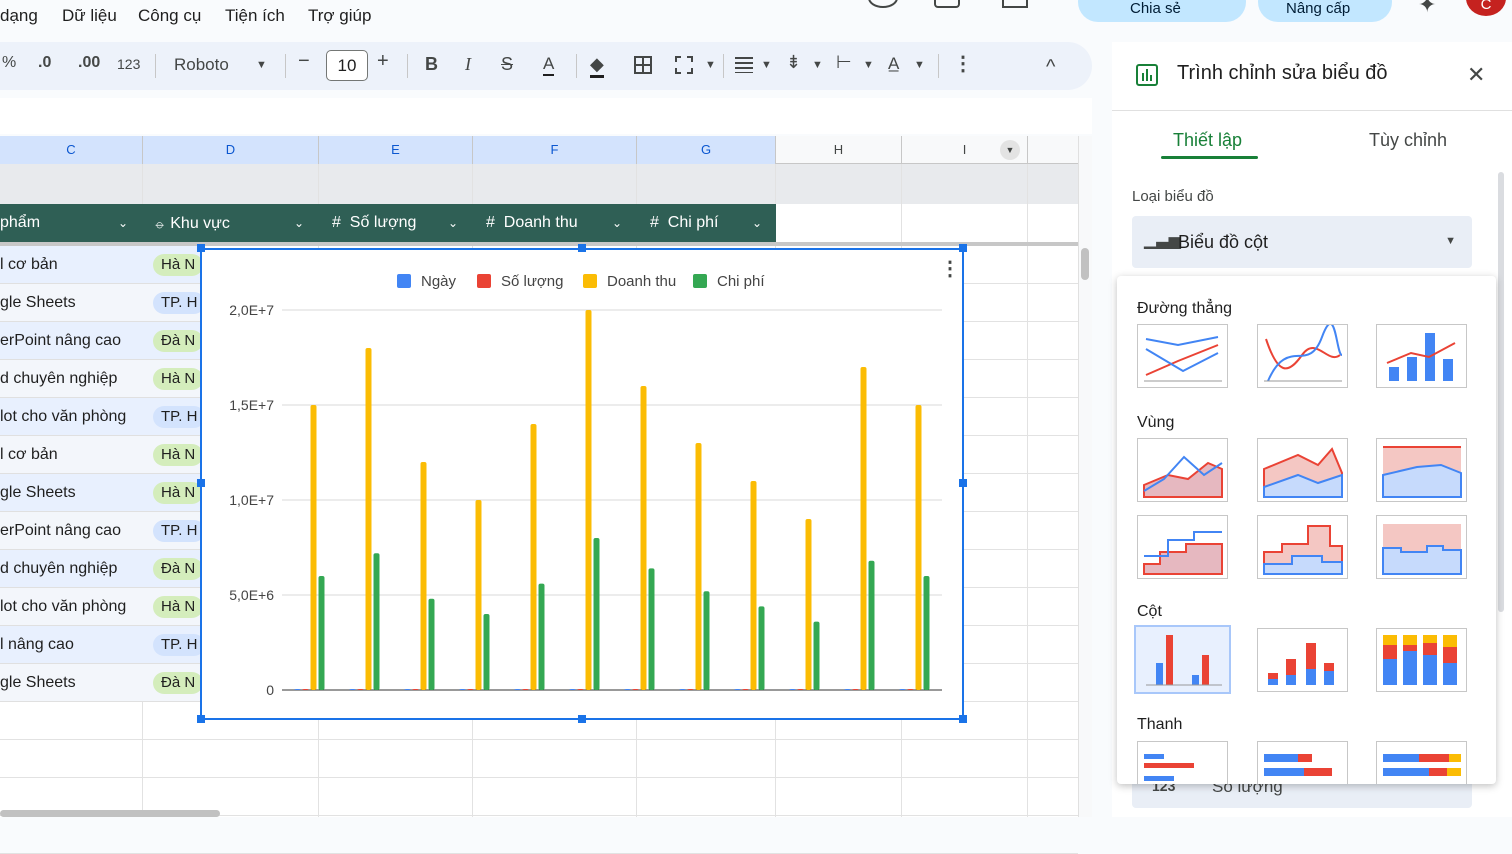  Describe the element at coordinates (1421, 356) in the screenshot. I see `combo-chart-option` at that location.